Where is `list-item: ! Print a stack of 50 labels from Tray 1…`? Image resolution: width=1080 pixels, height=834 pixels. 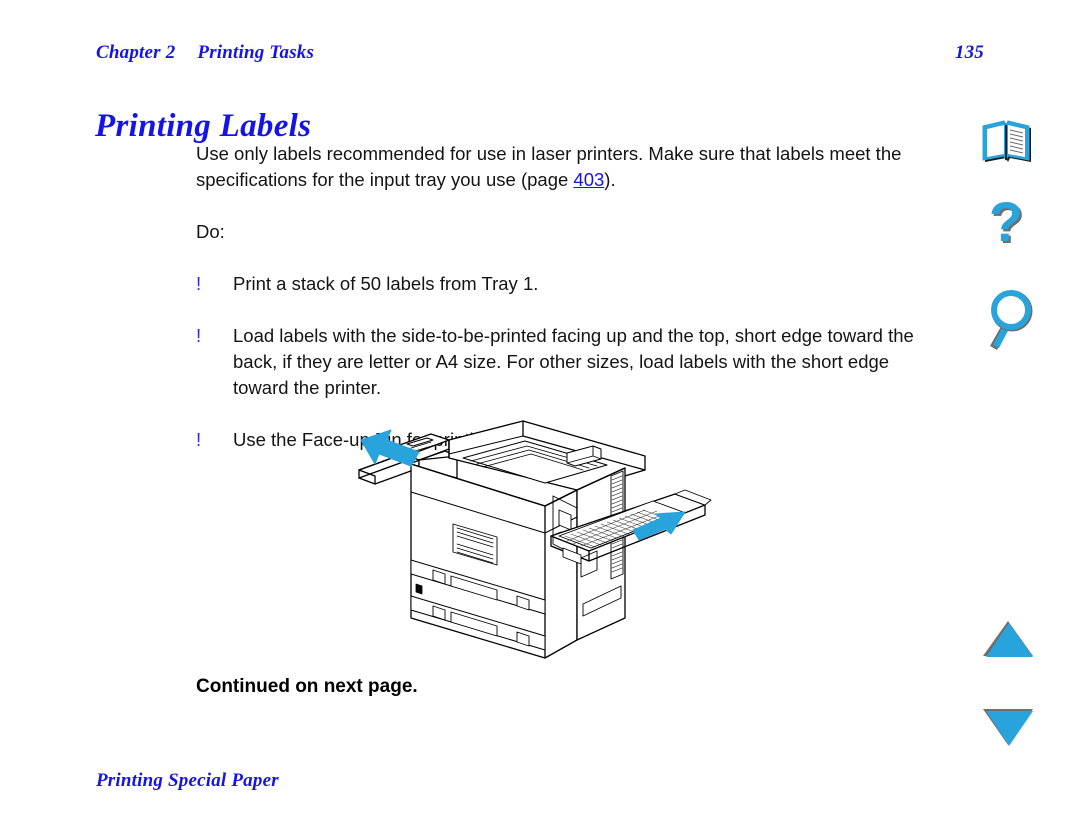
list-item: ! Print a stack of 50 labels from Tray 1… is located at coordinates (561, 284).